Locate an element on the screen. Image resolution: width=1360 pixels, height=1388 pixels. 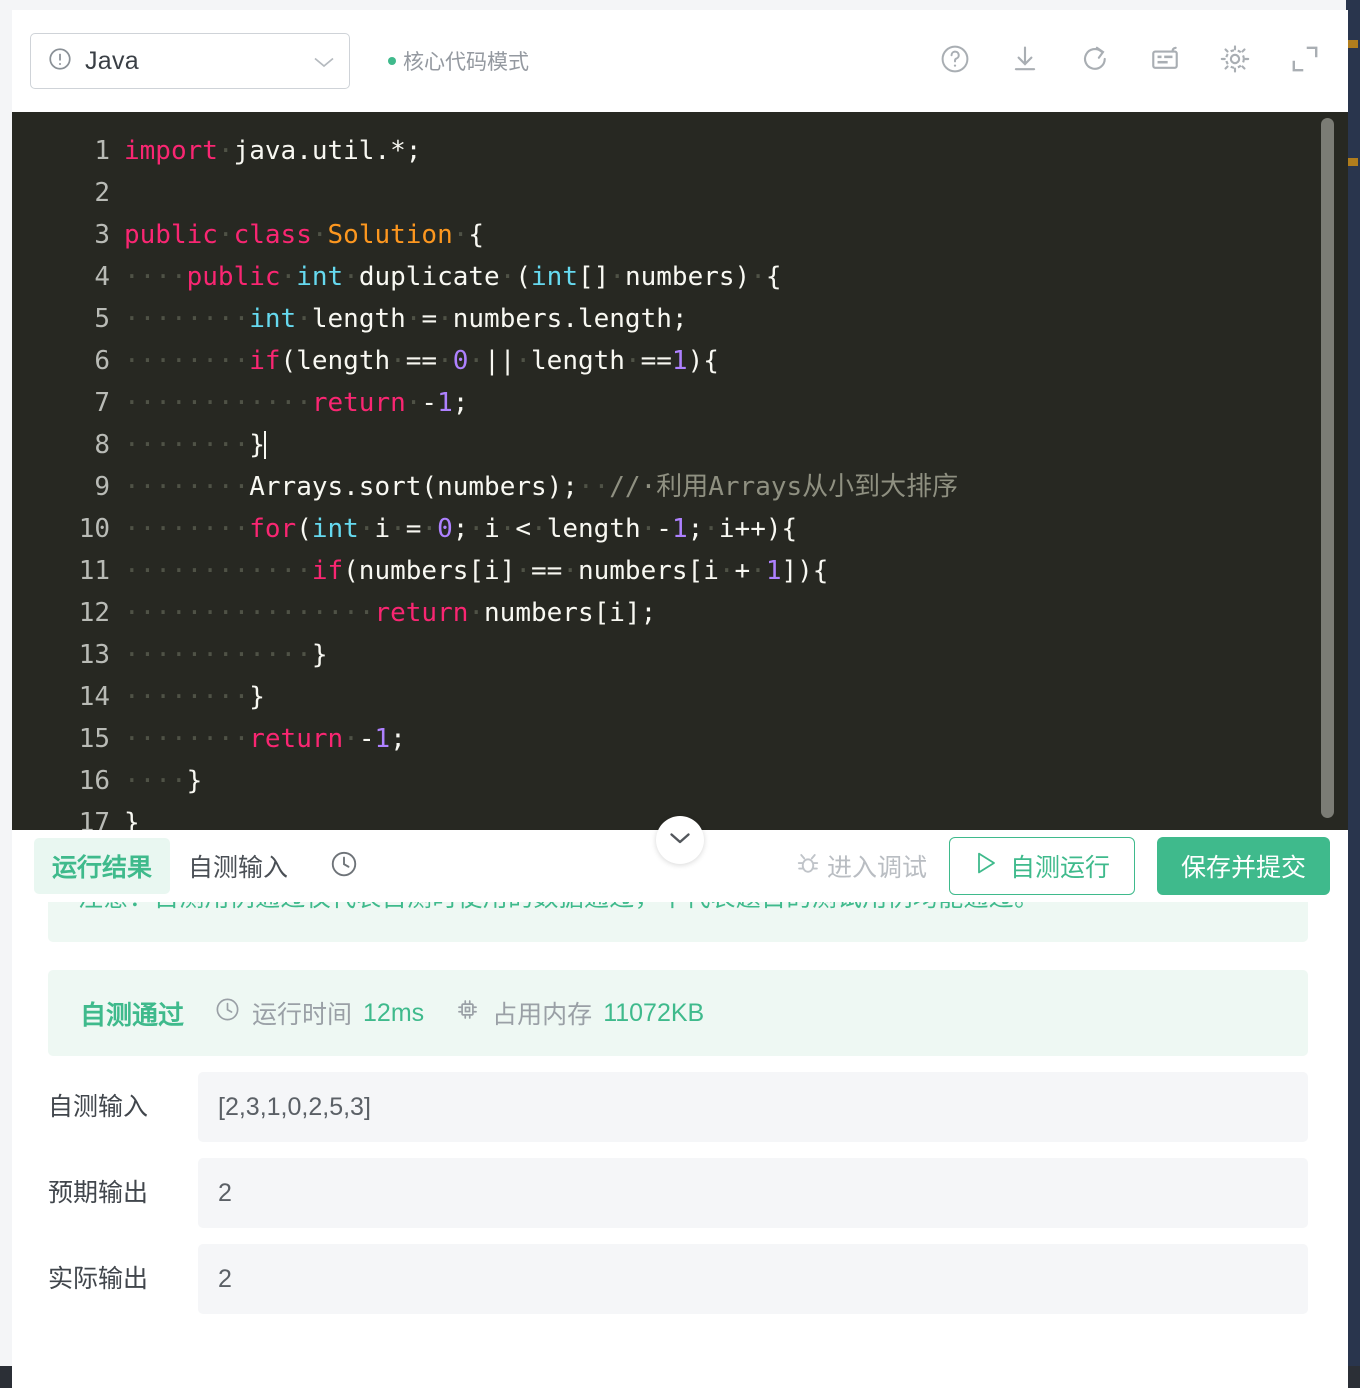
code-line: 8 ········} is located at coordinates (680, 445).